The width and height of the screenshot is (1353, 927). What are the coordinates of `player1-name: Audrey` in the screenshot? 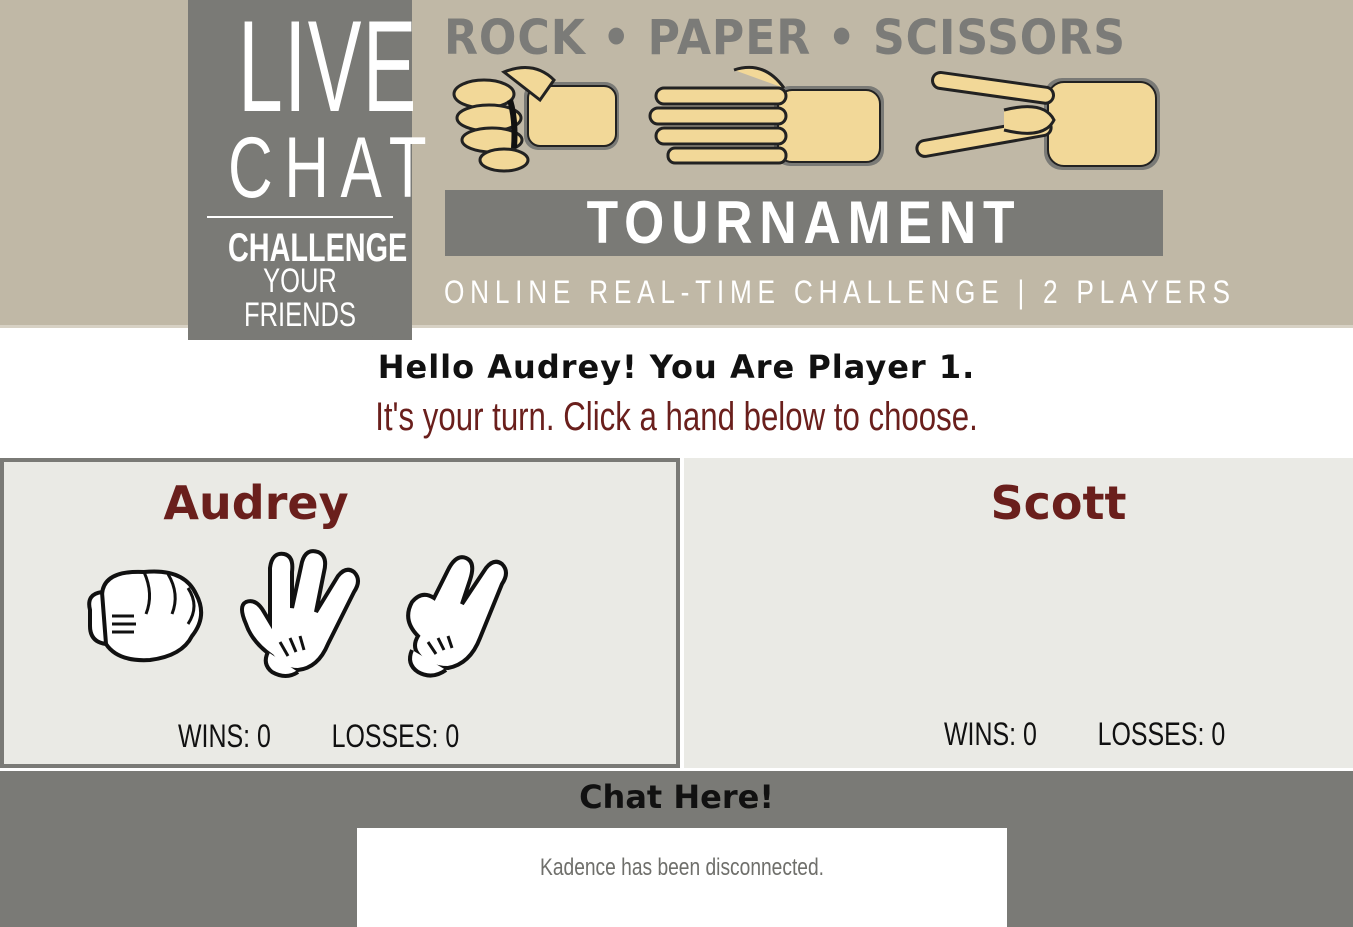 It's located at (256, 503).